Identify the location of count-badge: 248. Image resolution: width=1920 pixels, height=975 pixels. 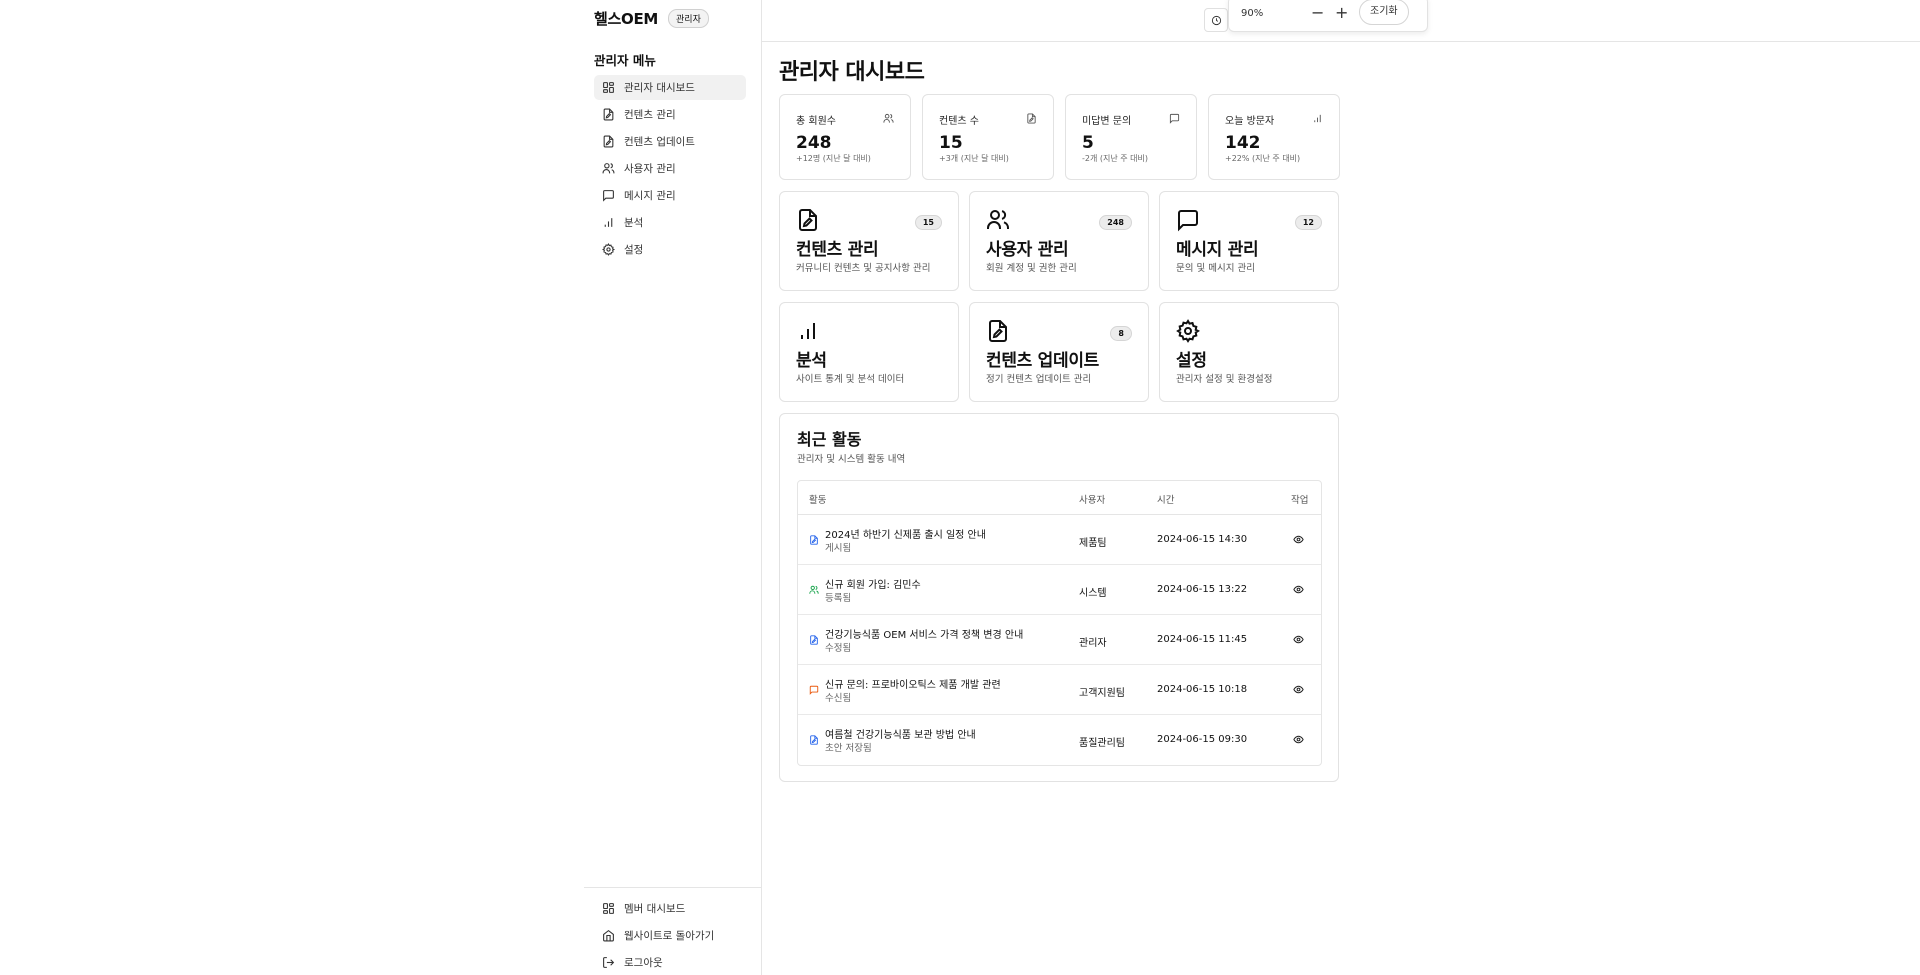
(1115, 222).